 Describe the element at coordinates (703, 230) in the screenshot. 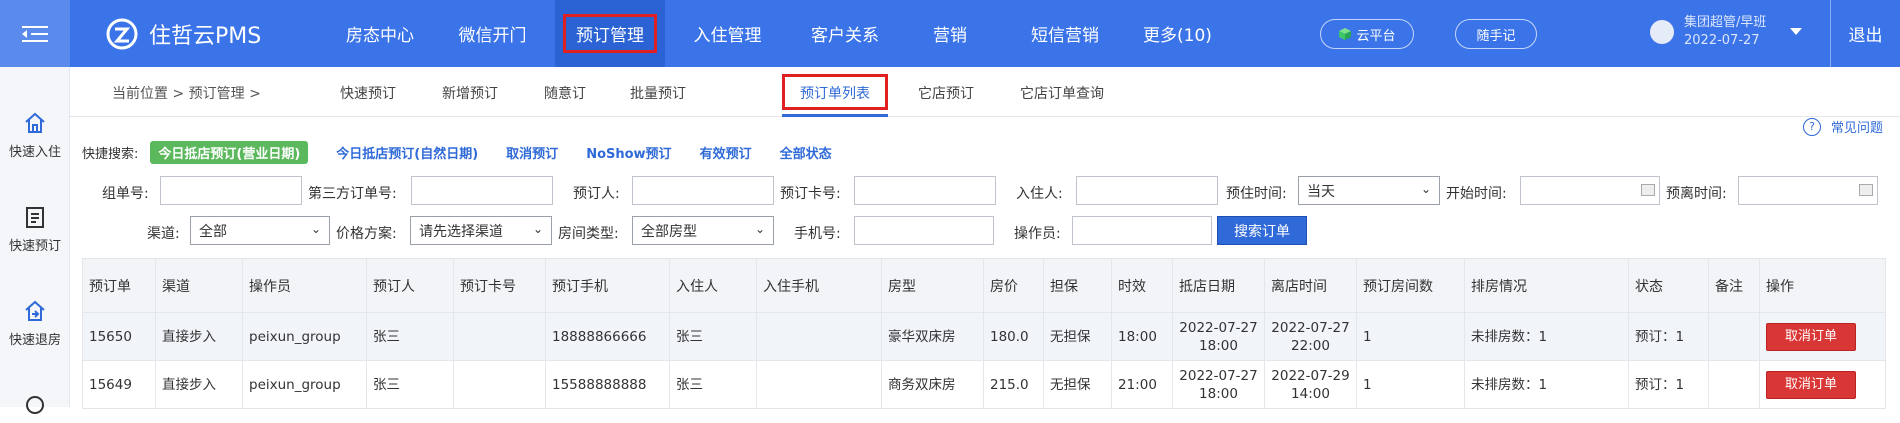

I see `room-type-select: 全部房型 ⌄` at that location.